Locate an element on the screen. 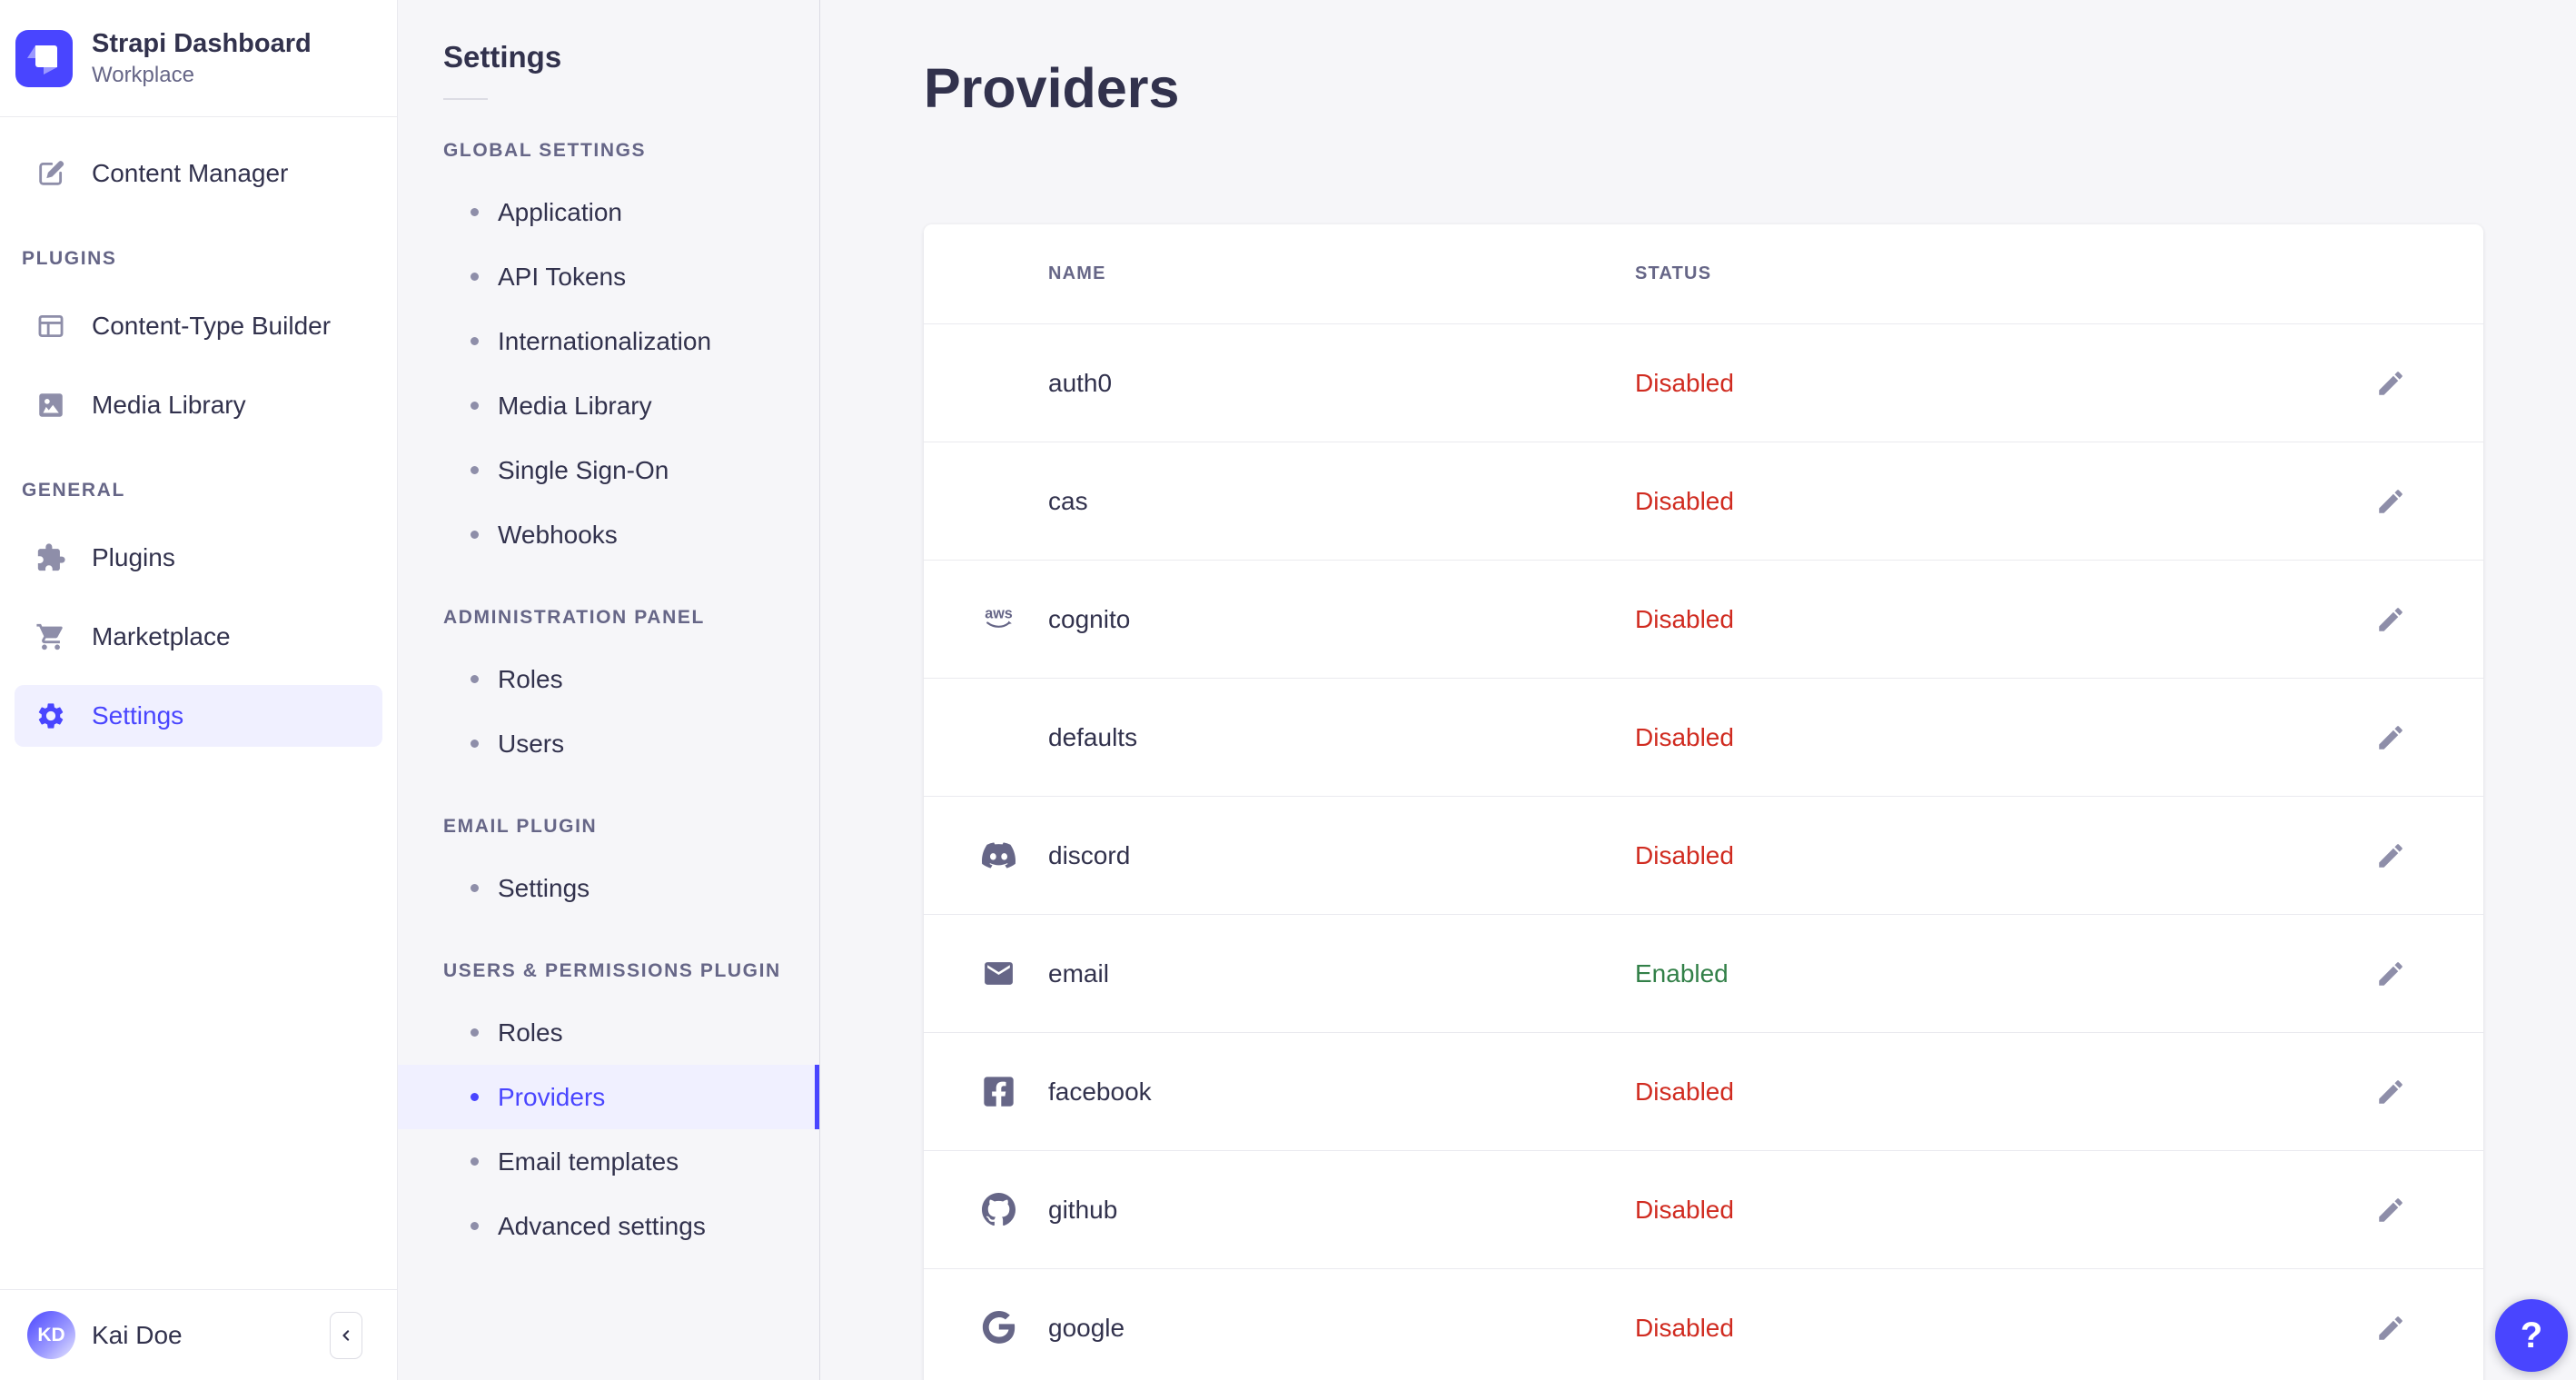 This screenshot has height=1380, width=2576. subnav-item-label: Application is located at coordinates (560, 211).